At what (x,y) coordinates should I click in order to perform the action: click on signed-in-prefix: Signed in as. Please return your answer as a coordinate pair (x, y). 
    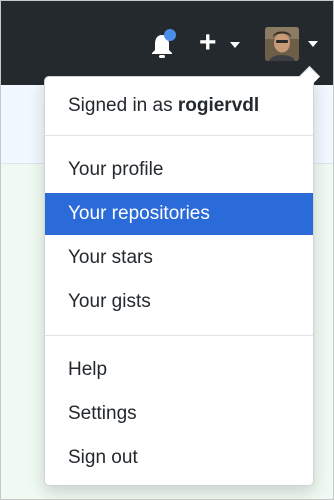
    Looking at the image, I should click on (120, 105).